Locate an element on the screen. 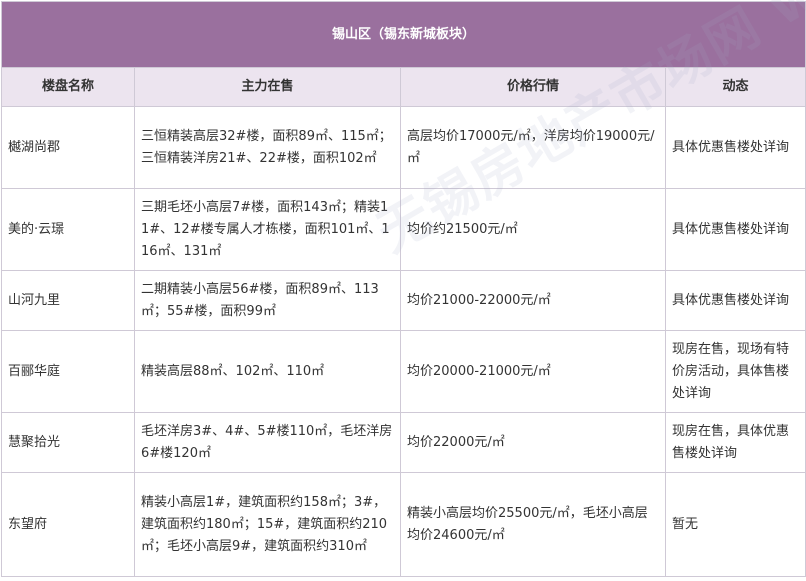 This screenshot has width=806, height=581. title-row: 锡山区（锡东新城板块） is located at coordinates (403, 34).